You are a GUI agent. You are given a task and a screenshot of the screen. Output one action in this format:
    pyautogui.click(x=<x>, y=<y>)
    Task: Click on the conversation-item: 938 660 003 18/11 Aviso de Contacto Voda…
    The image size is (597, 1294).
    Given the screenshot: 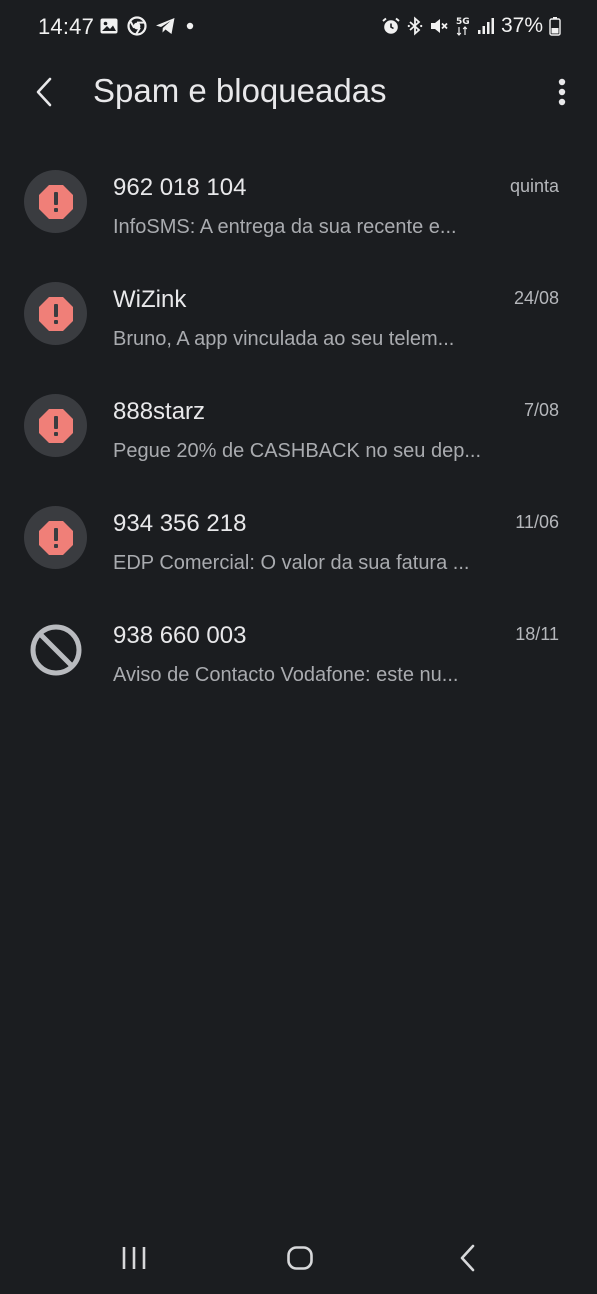 What is the action you would take?
    pyautogui.click(x=298, y=654)
    